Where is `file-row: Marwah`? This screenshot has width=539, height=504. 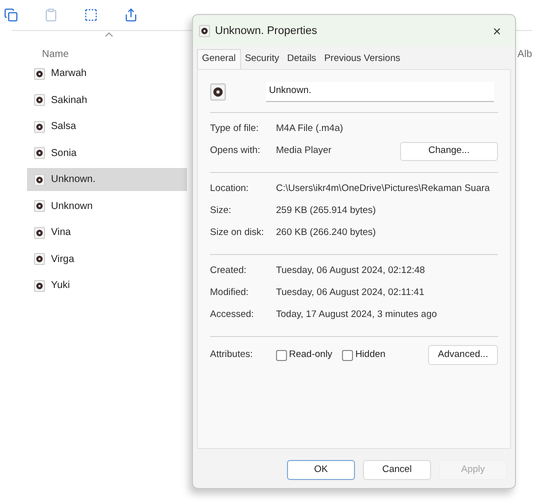
file-row: Marwah is located at coordinates (107, 73).